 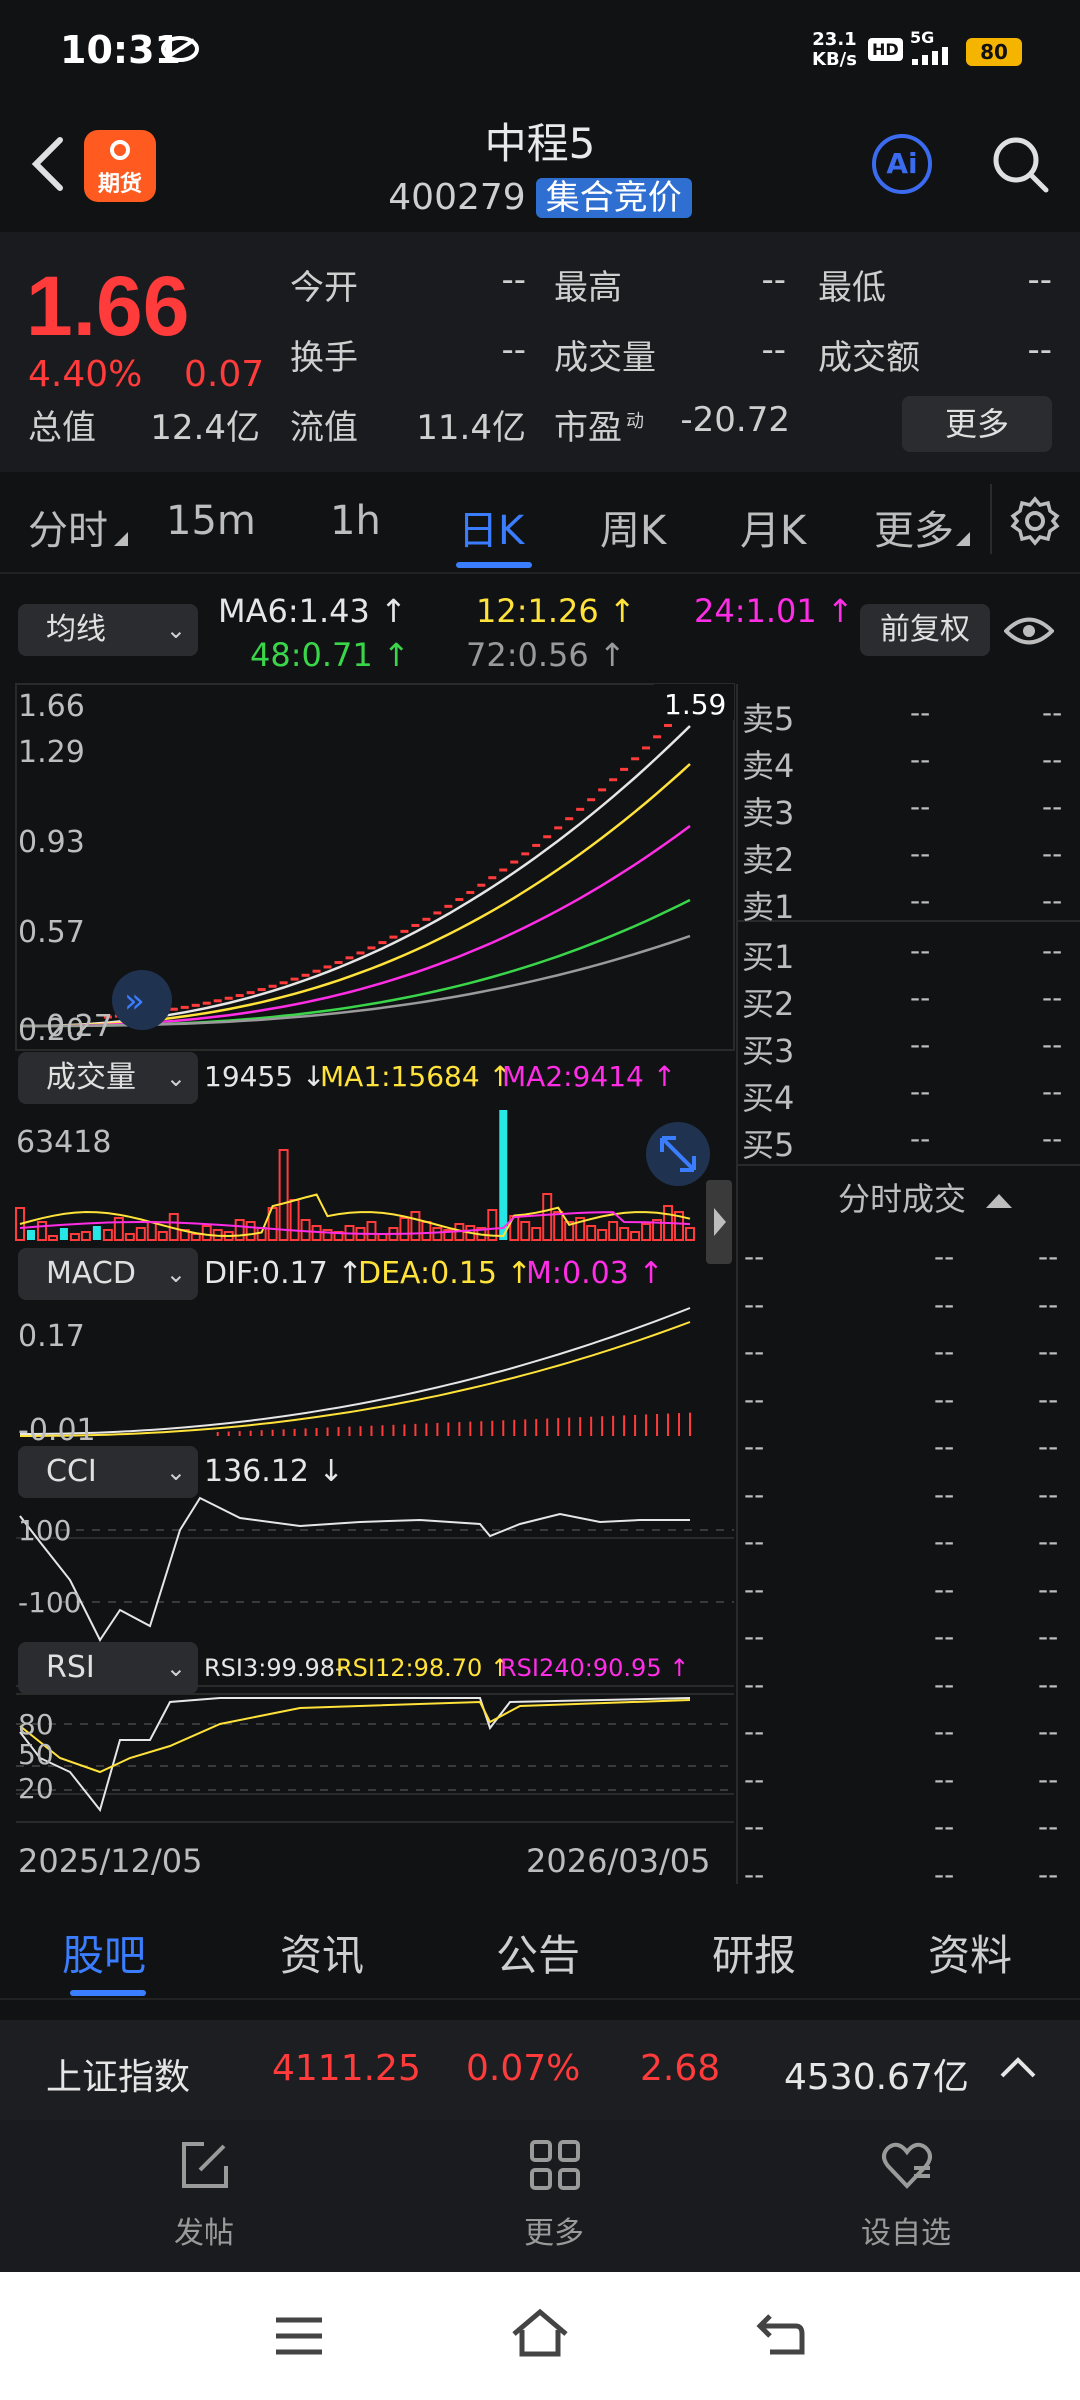 I want to click on ask-level-row: 卖3 -- --, so click(x=909, y=810).